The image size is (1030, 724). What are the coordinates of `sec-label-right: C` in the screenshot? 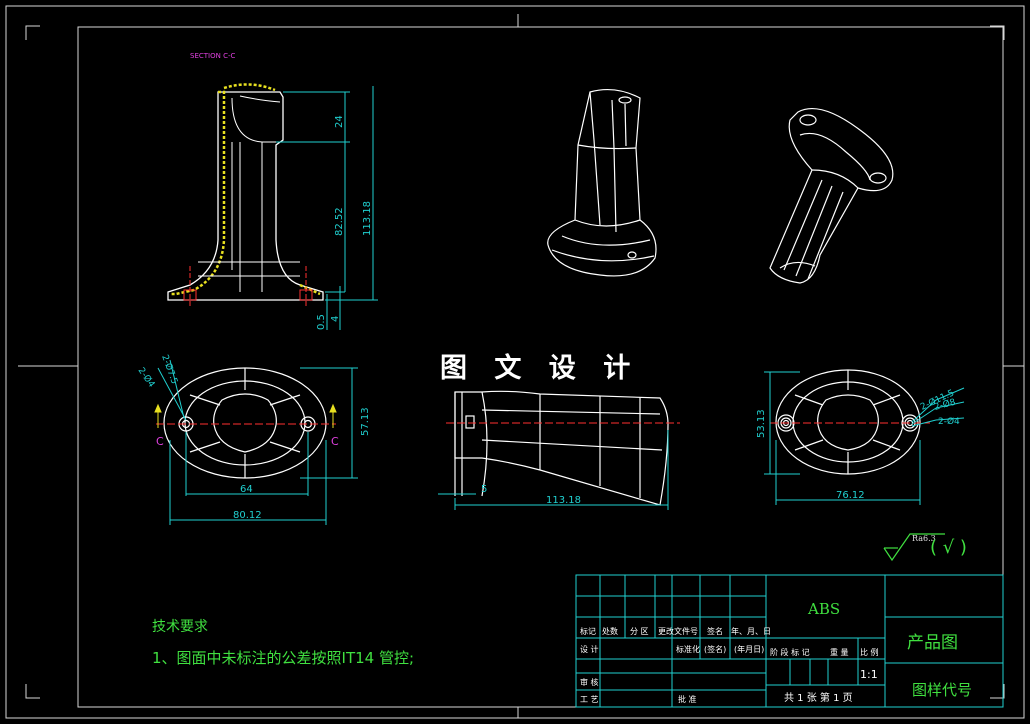 It's located at (335, 441).